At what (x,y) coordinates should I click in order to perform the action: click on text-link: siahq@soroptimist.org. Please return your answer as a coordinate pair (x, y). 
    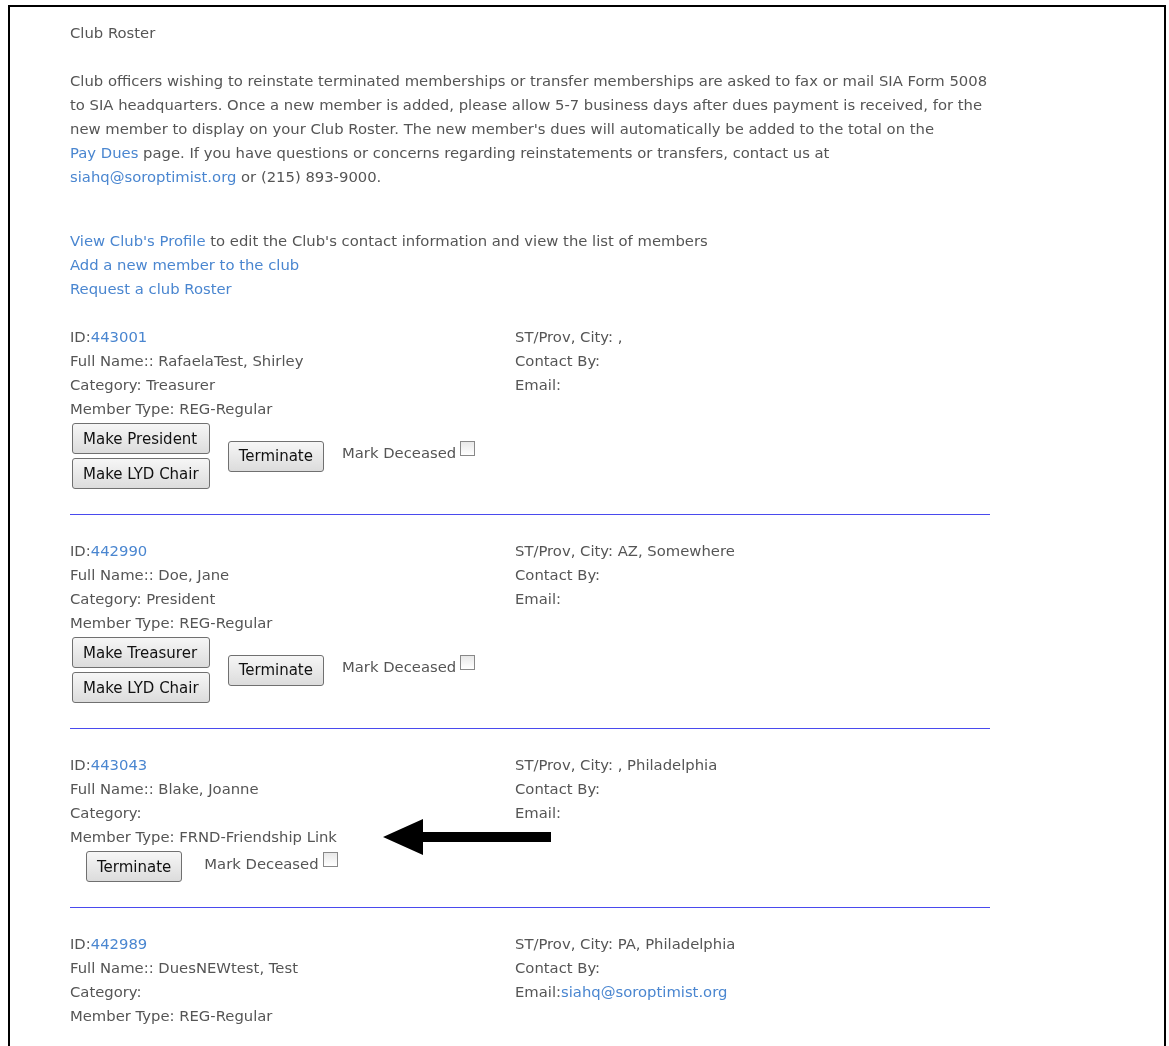
    Looking at the image, I should click on (153, 176).